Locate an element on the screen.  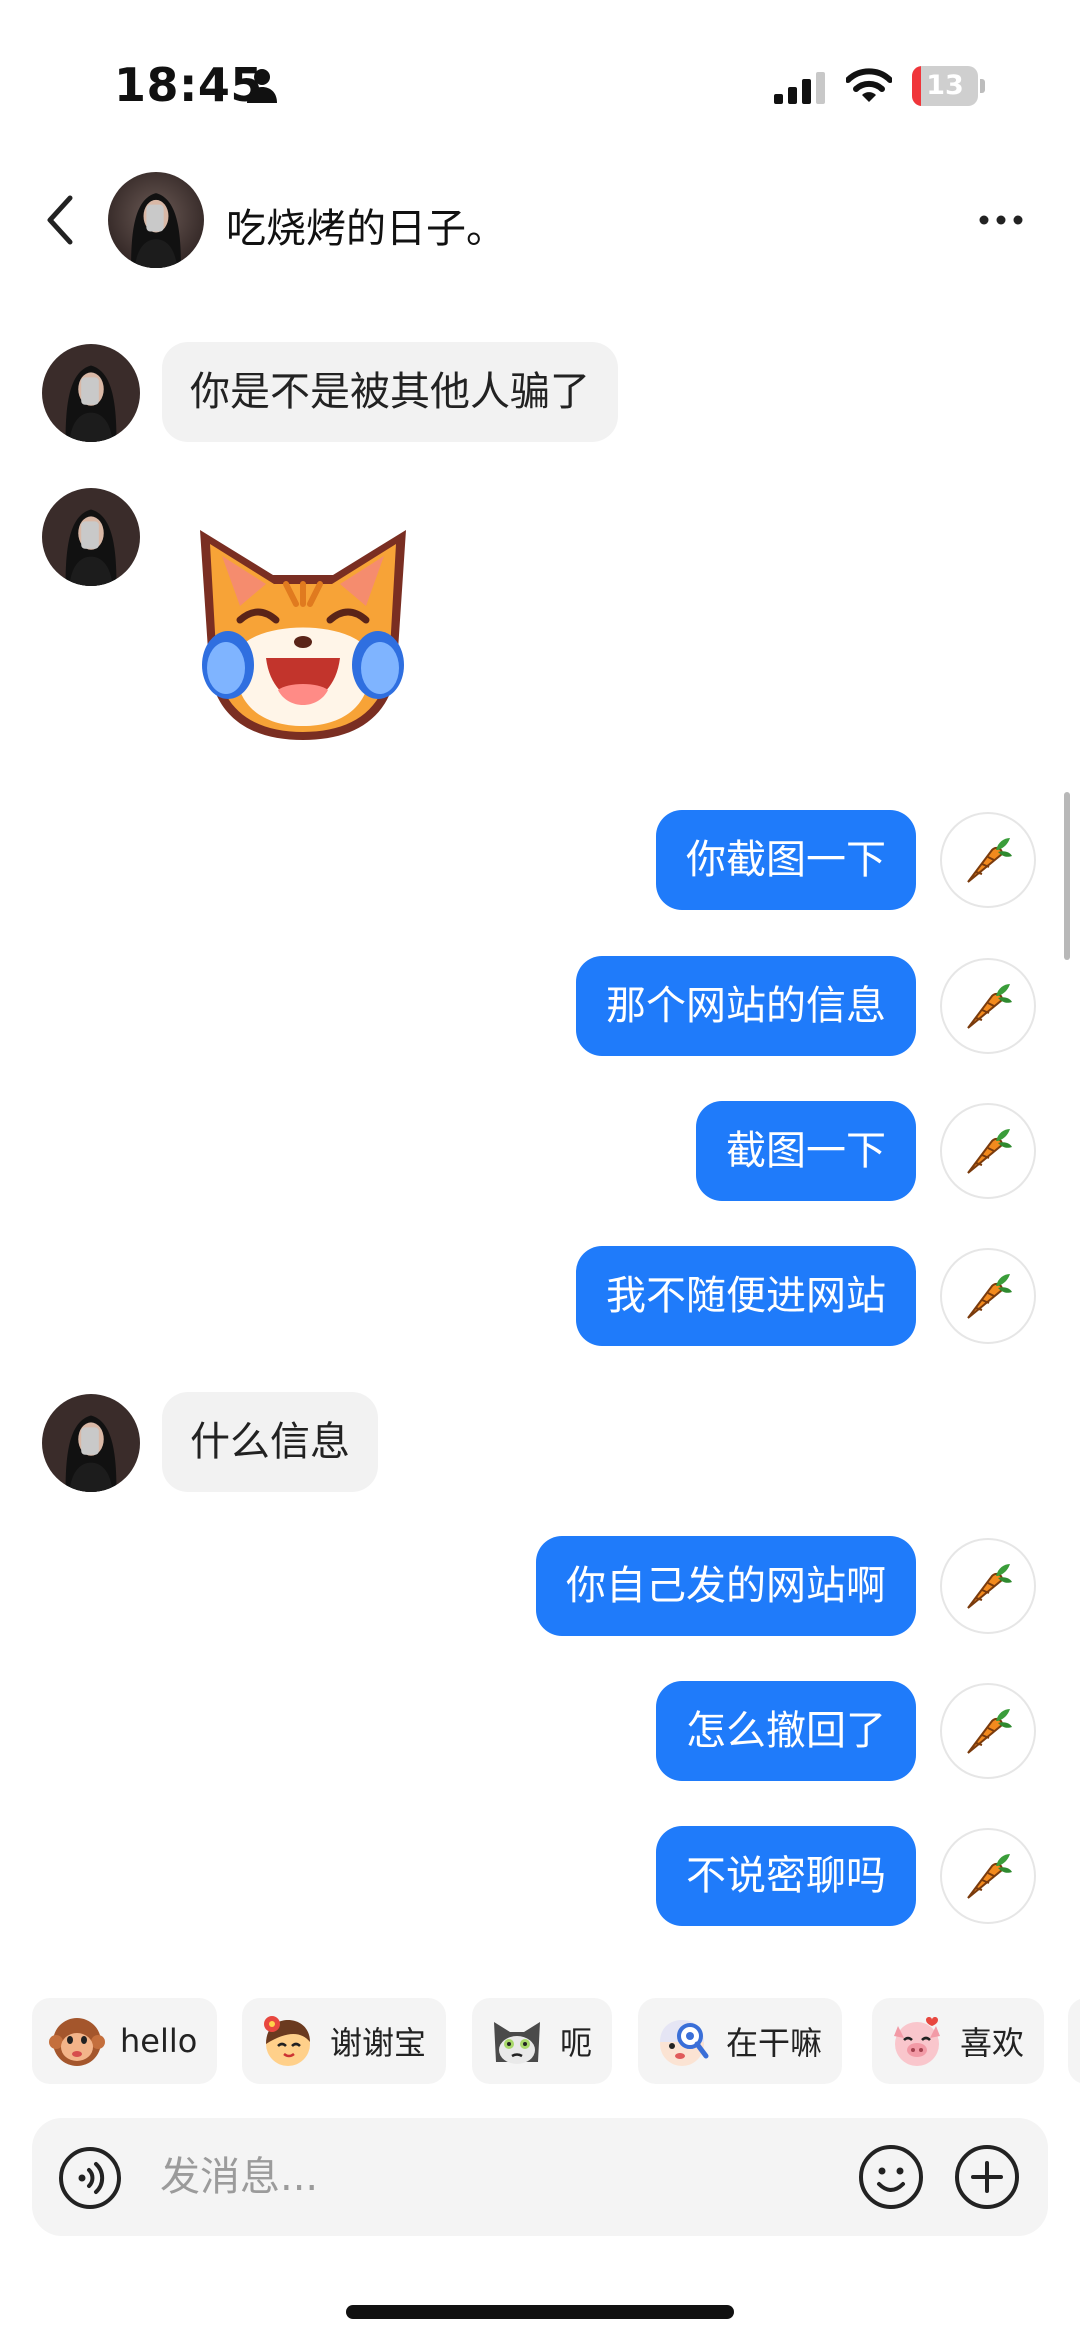
voice-icon is located at coordinates (90, 2178).